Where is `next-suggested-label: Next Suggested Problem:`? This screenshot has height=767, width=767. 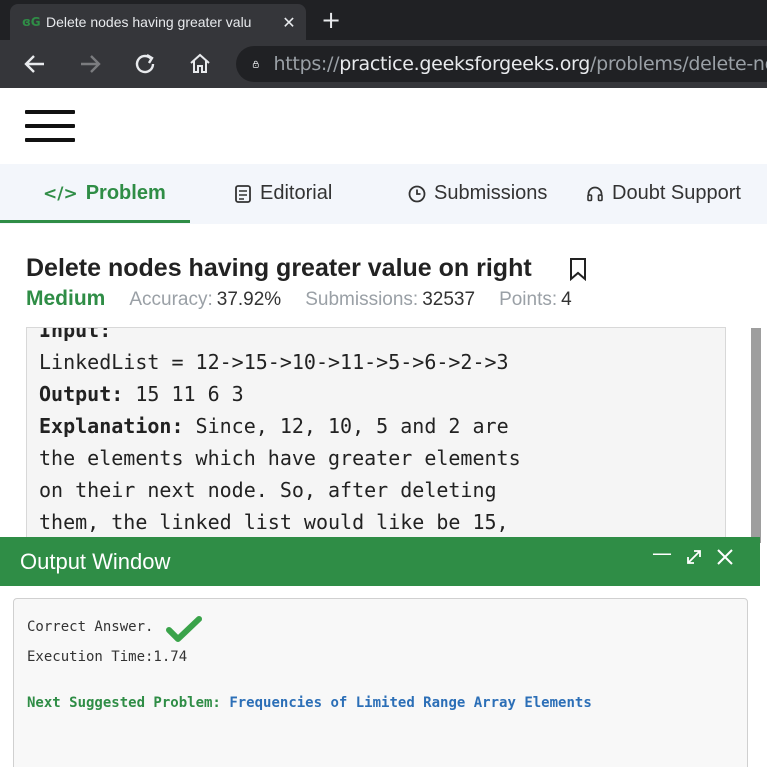 next-suggested-label: Next Suggested Problem: is located at coordinates (124, 703).